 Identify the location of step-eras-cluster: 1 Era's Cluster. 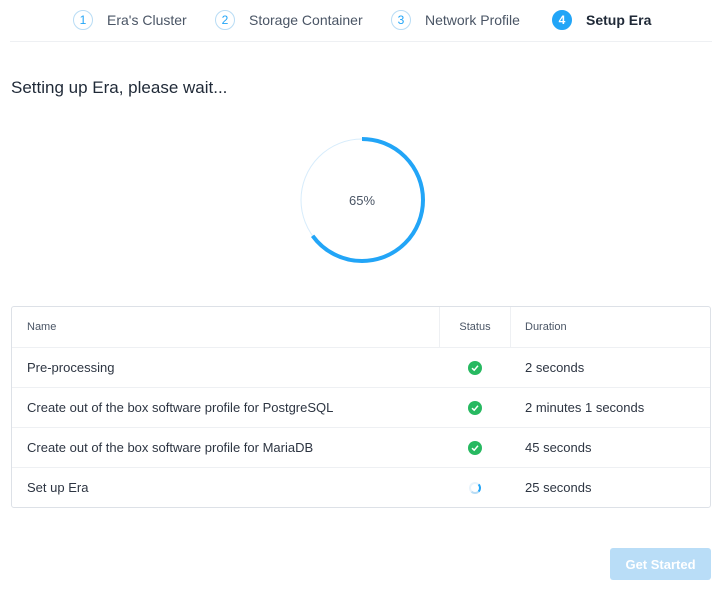
(130, 20).